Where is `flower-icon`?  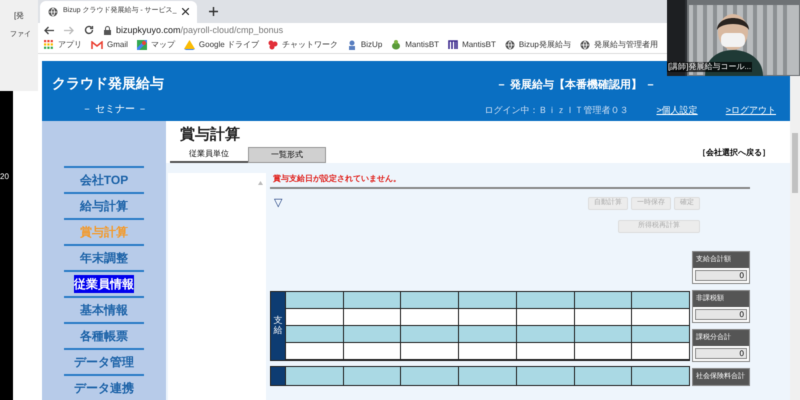 flower-icon is located at coordinates (273, 45).